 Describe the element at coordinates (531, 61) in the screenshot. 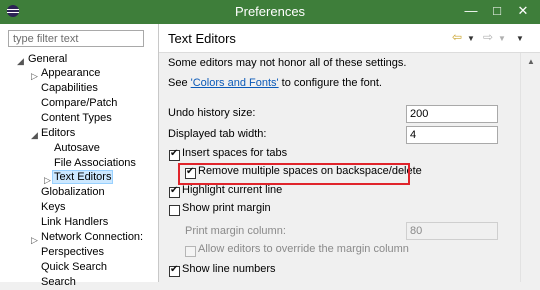

I see `scroll-up-icon: ▲` at that location.